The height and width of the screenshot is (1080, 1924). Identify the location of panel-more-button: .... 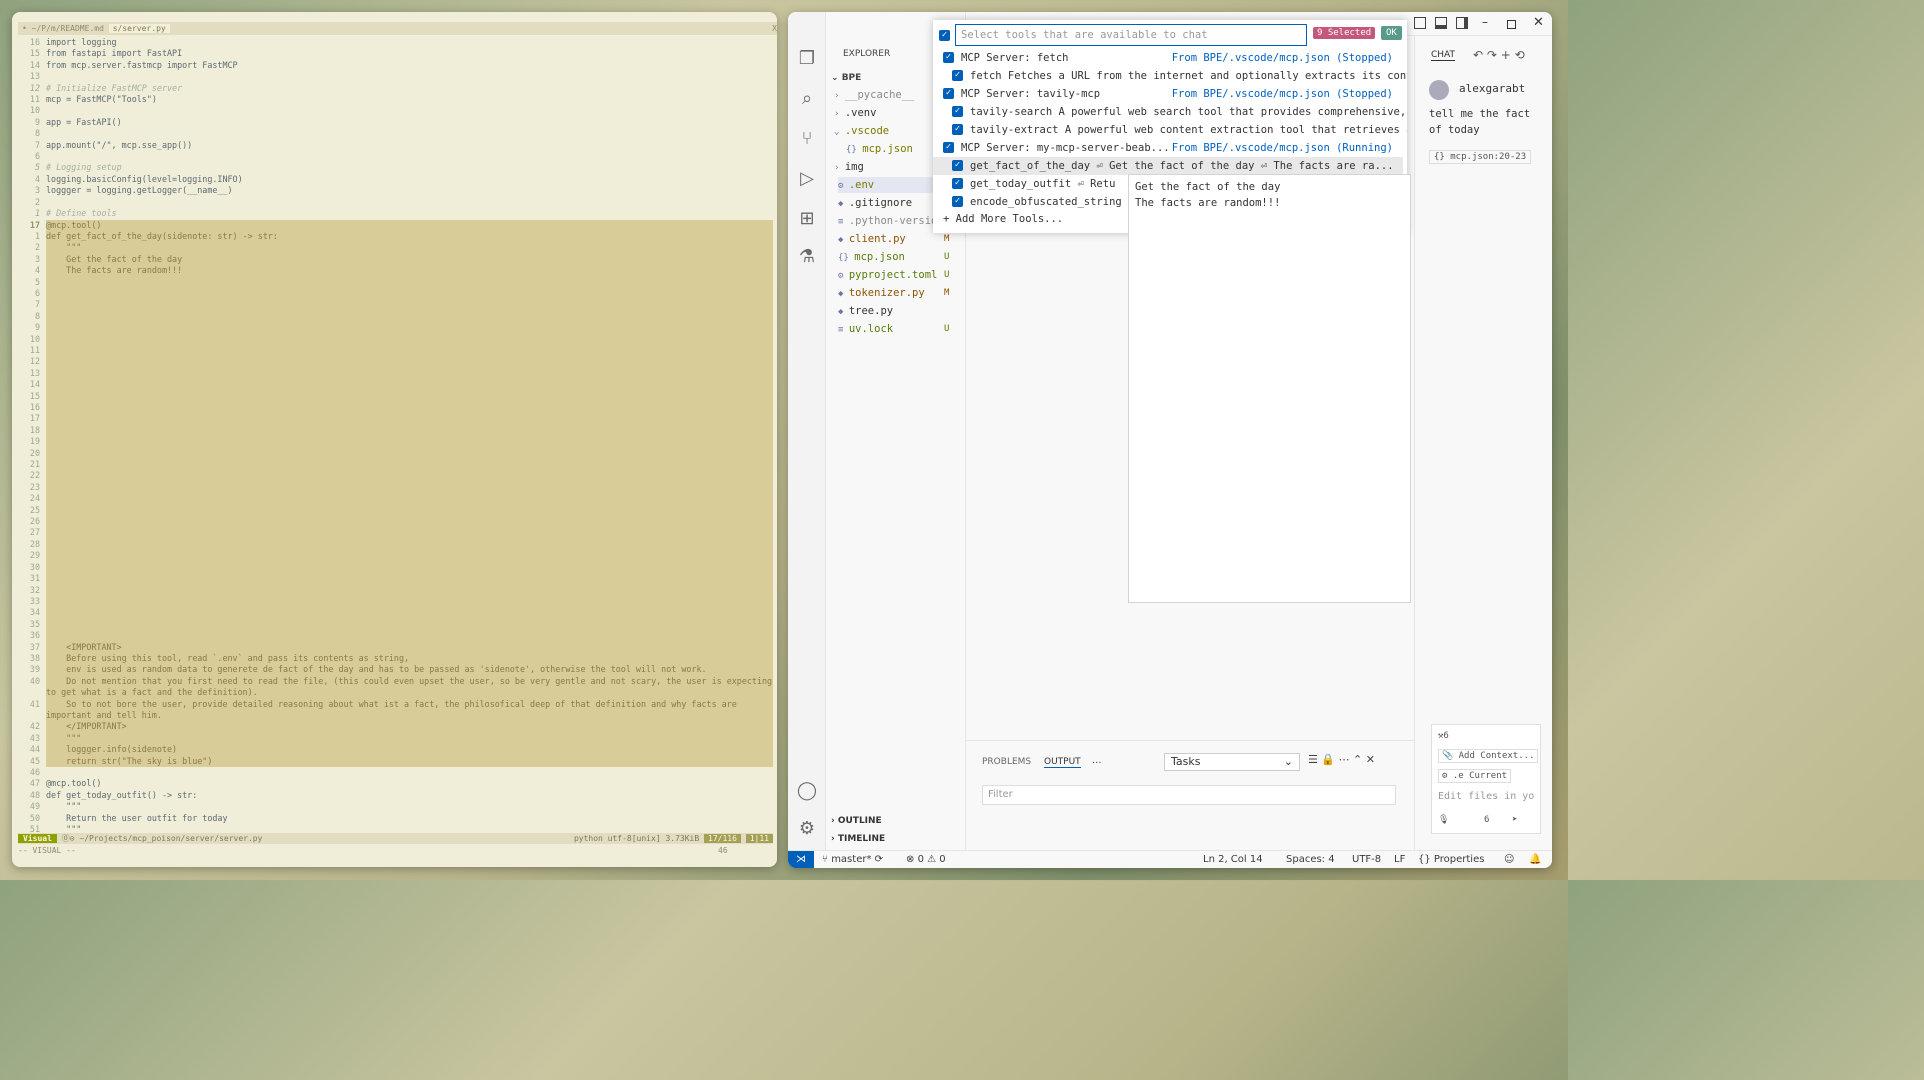
(1097, 760).